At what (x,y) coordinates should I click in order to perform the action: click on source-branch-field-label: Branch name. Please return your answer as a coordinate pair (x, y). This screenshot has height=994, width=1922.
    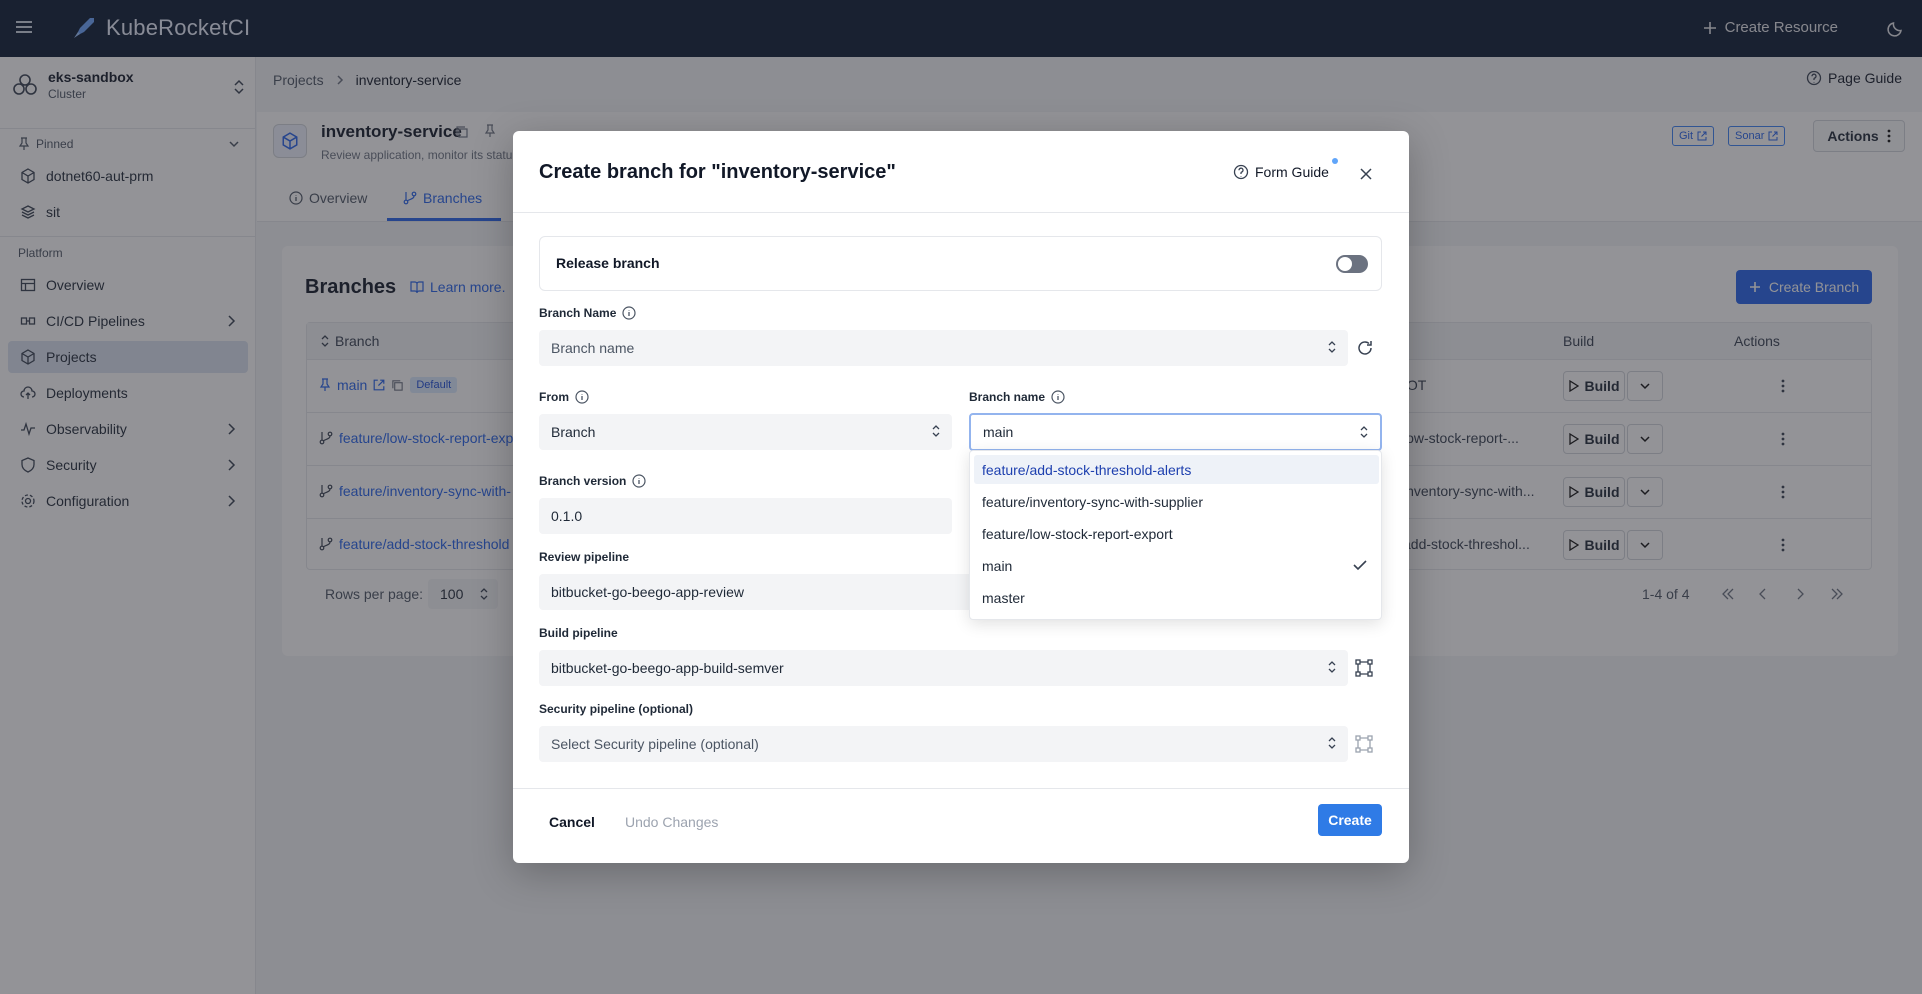
    Looking at the image, I should click on (1017, 397).